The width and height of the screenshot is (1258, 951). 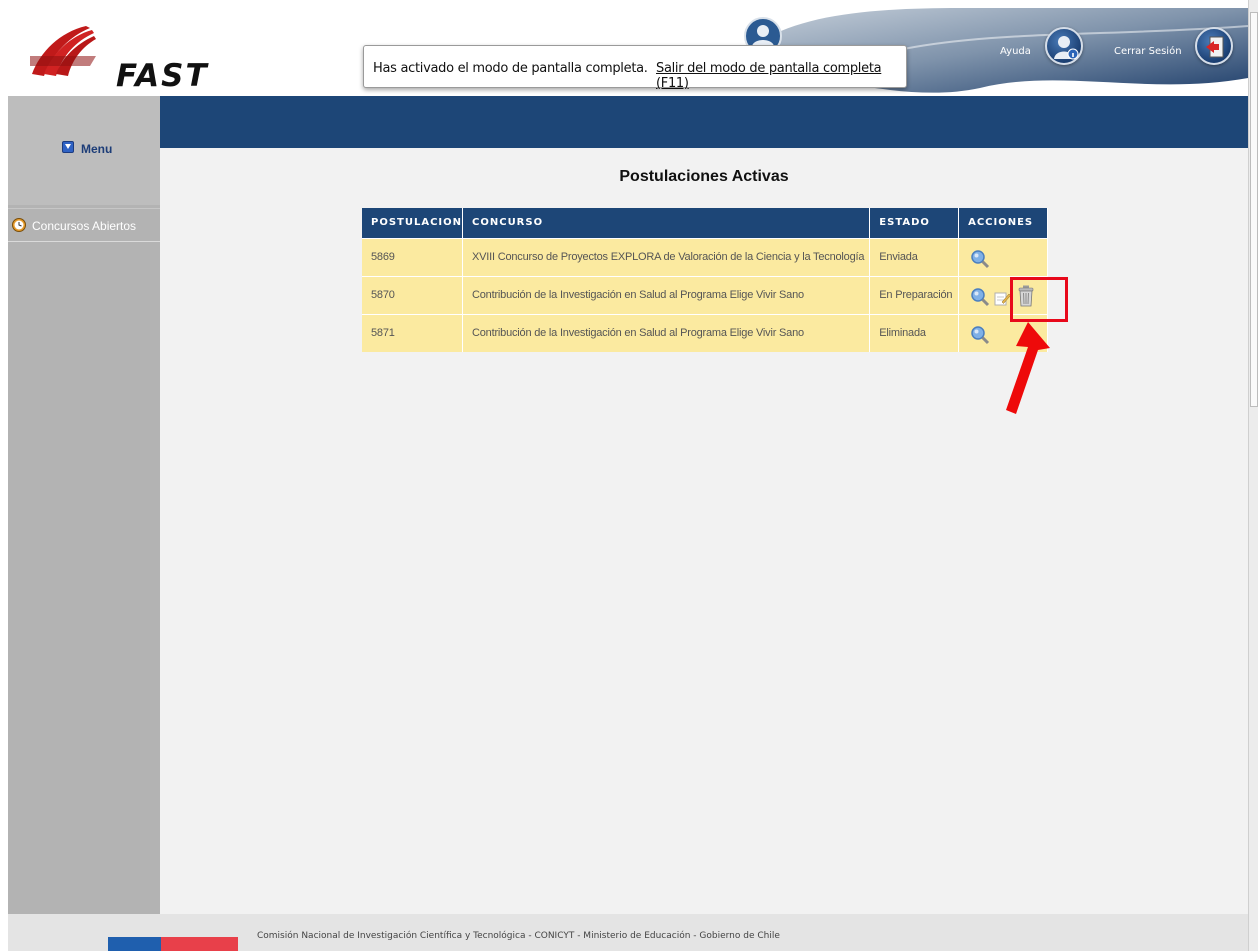 What do you see at coordinates (666, 223) in the screenshot?
I see `column-header-concurso: CONCURSO` at bounding box center [666, 223].